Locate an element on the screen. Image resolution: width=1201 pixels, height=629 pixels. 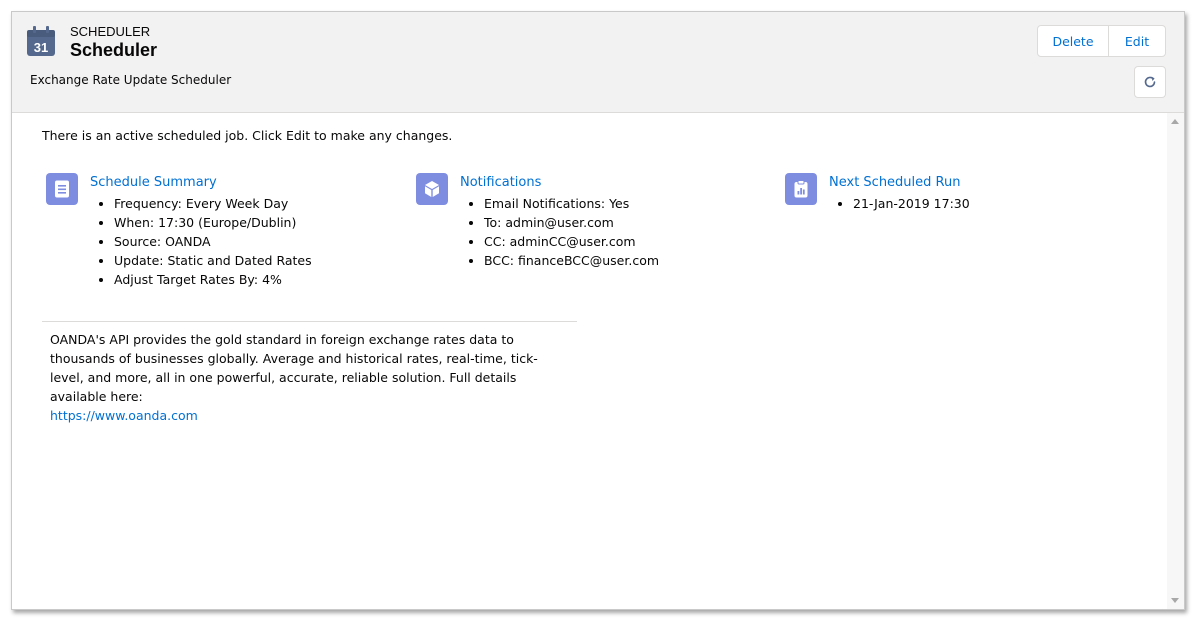
action-button-group: Delete Edit is located at coordinates (1101, 41).